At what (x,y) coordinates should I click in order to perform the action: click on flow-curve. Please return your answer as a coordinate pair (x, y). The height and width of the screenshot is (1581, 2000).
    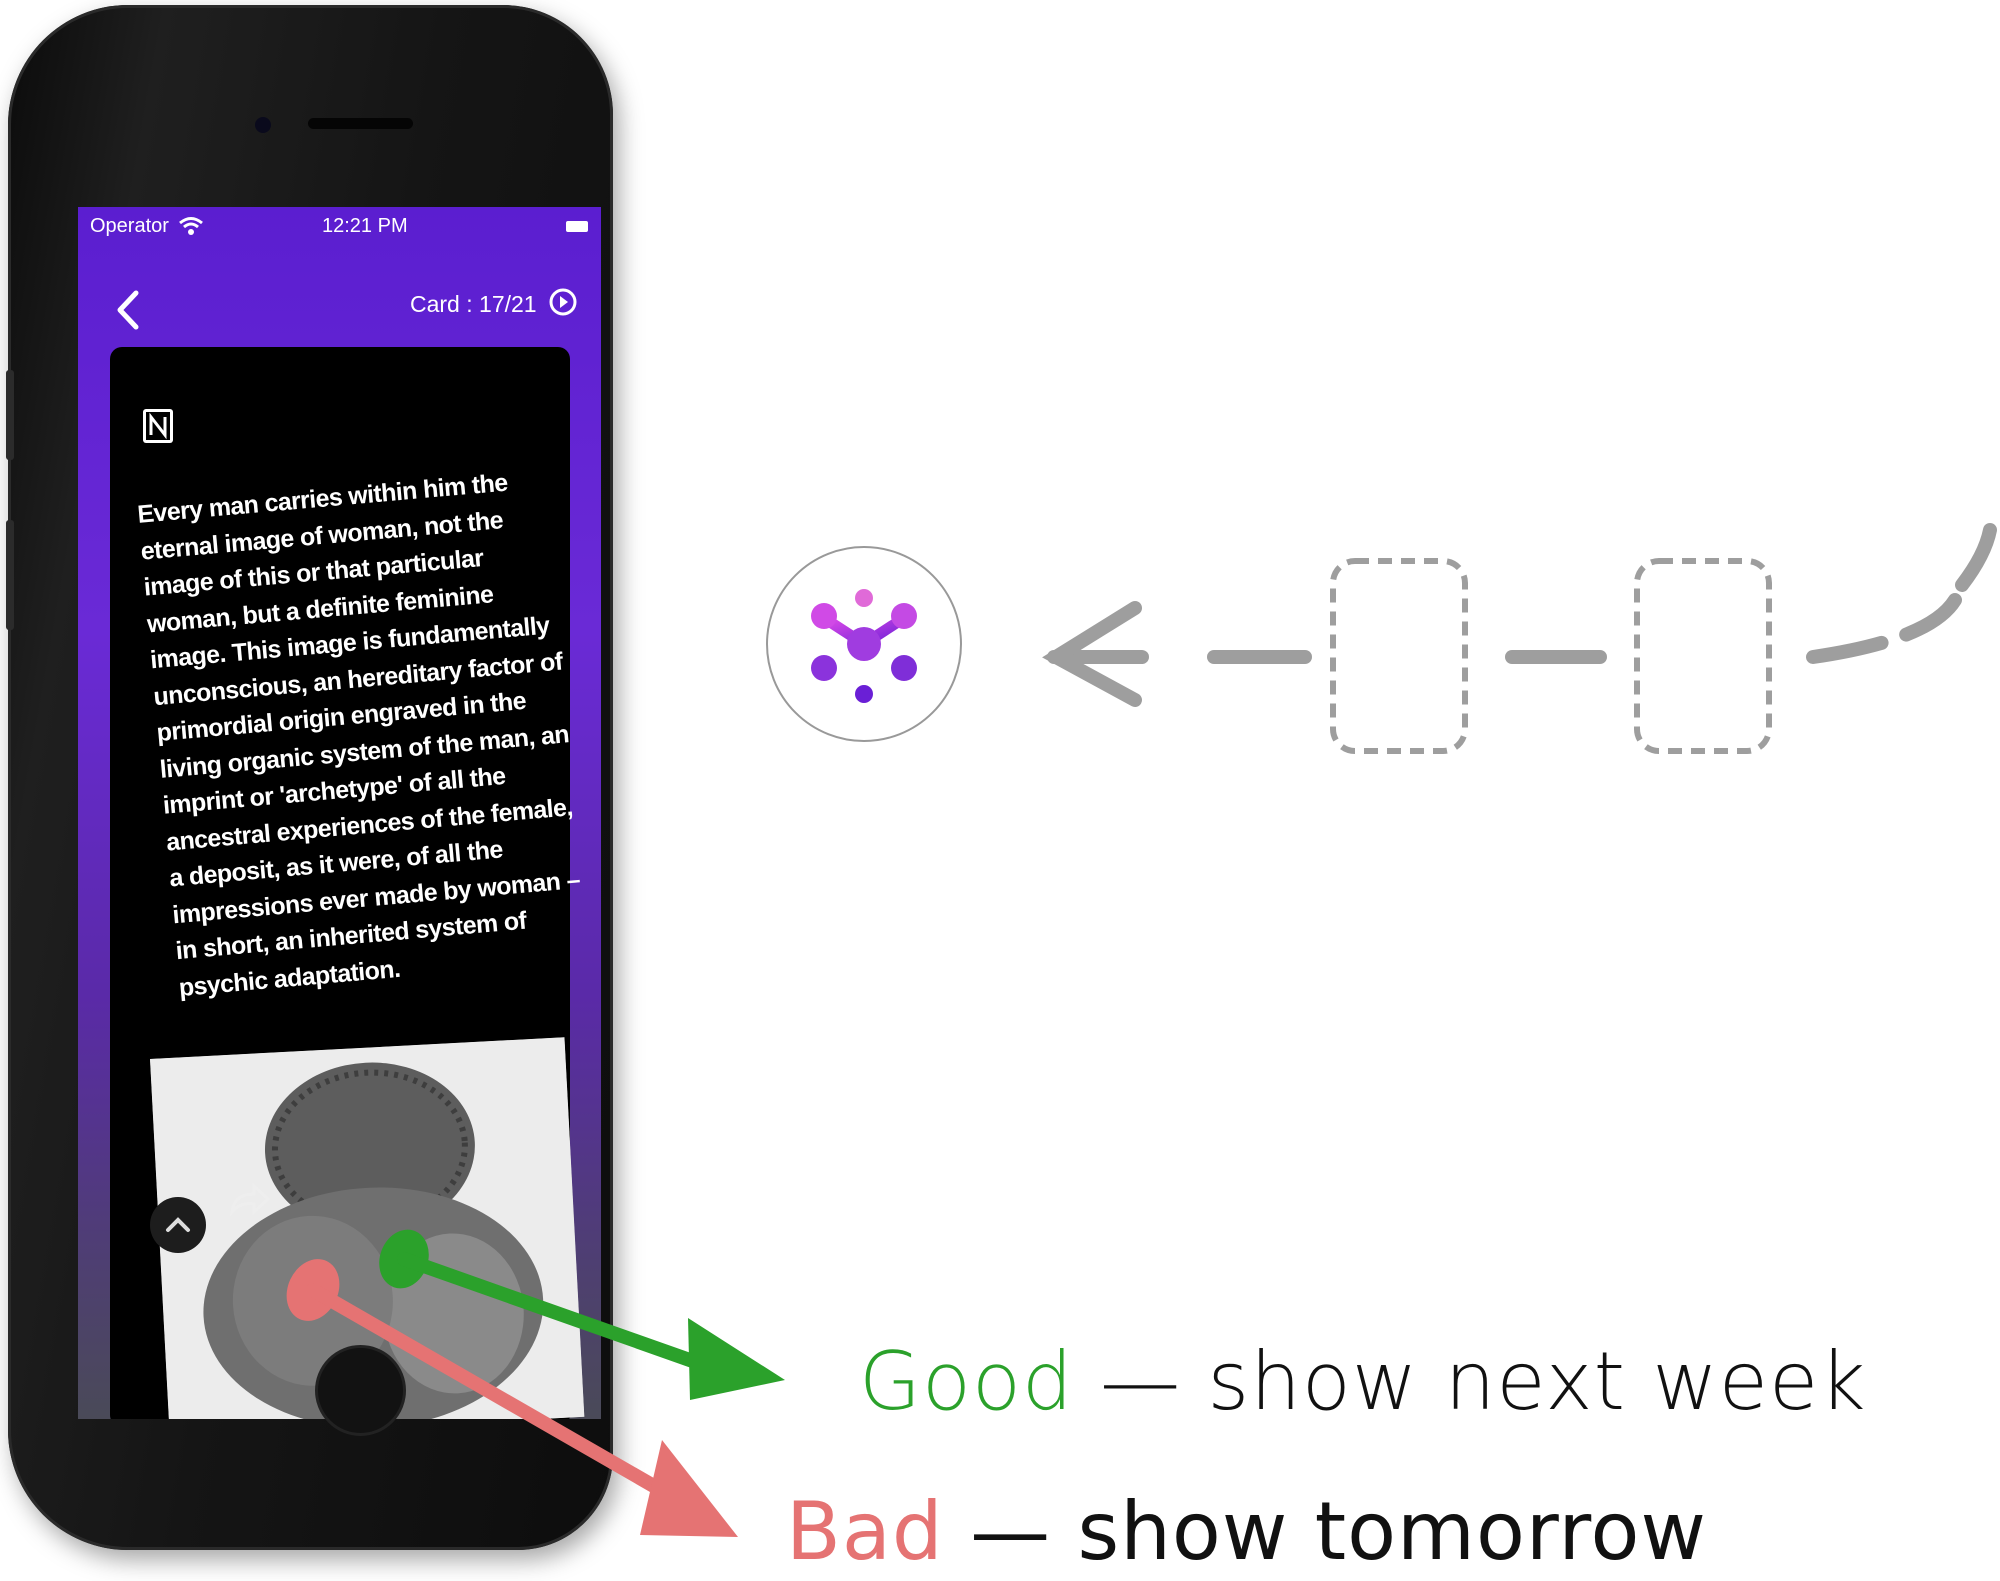
    Looking at the image, I should click on (1884, 628).